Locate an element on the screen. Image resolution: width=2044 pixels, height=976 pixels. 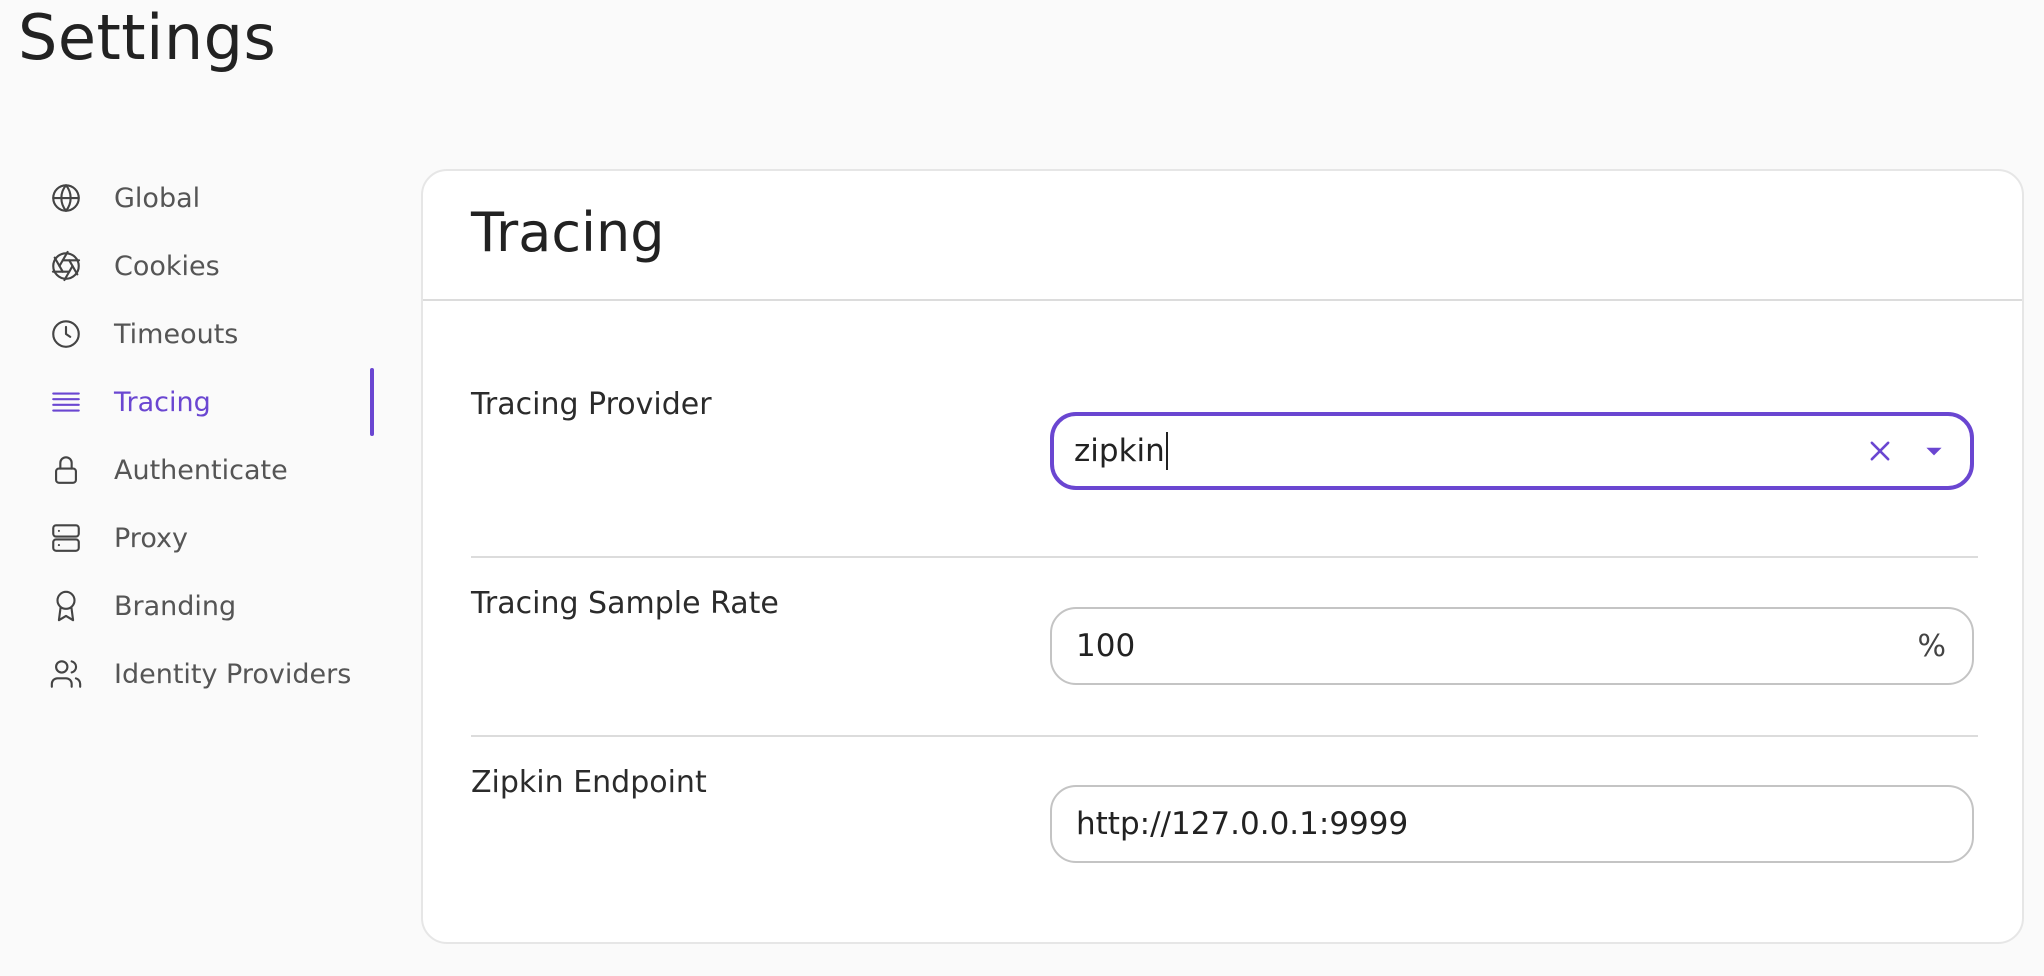
server-icon is located at coordinates (66, 538).